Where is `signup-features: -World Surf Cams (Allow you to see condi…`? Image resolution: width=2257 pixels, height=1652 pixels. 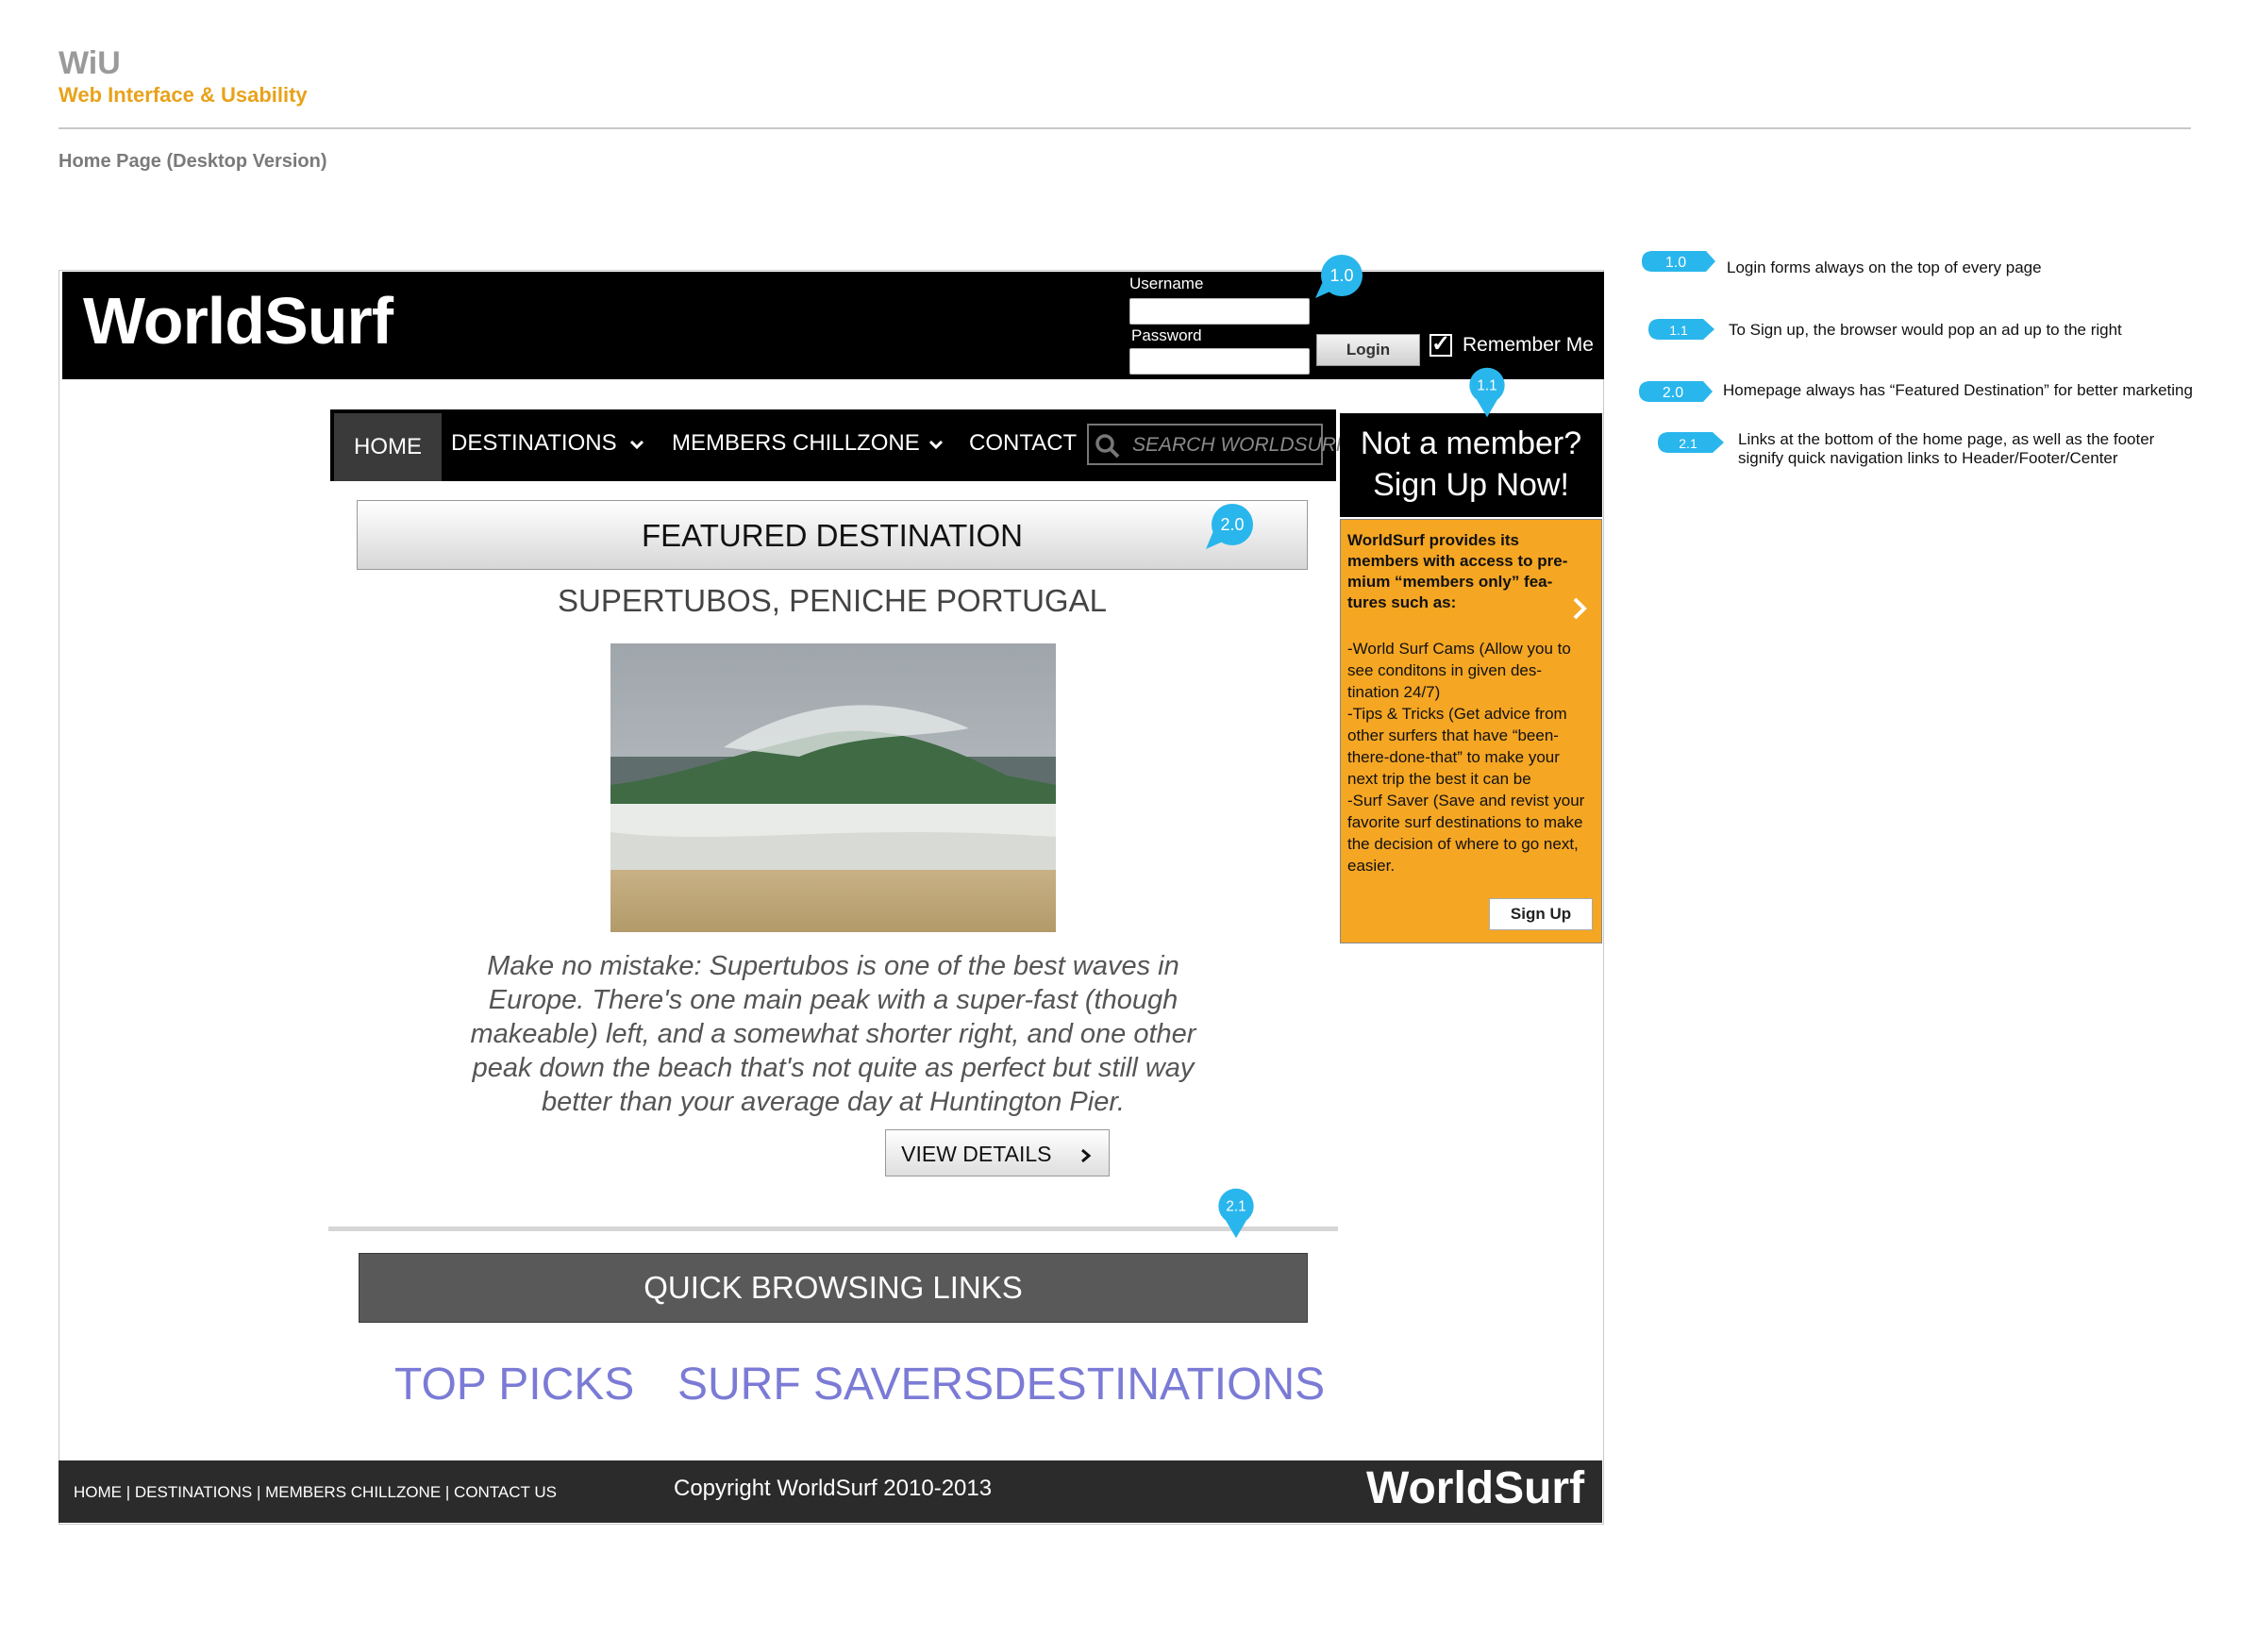 signup-features: -World Surf Cams (Allow you to see condi… is located at coordinates (1470, 757).